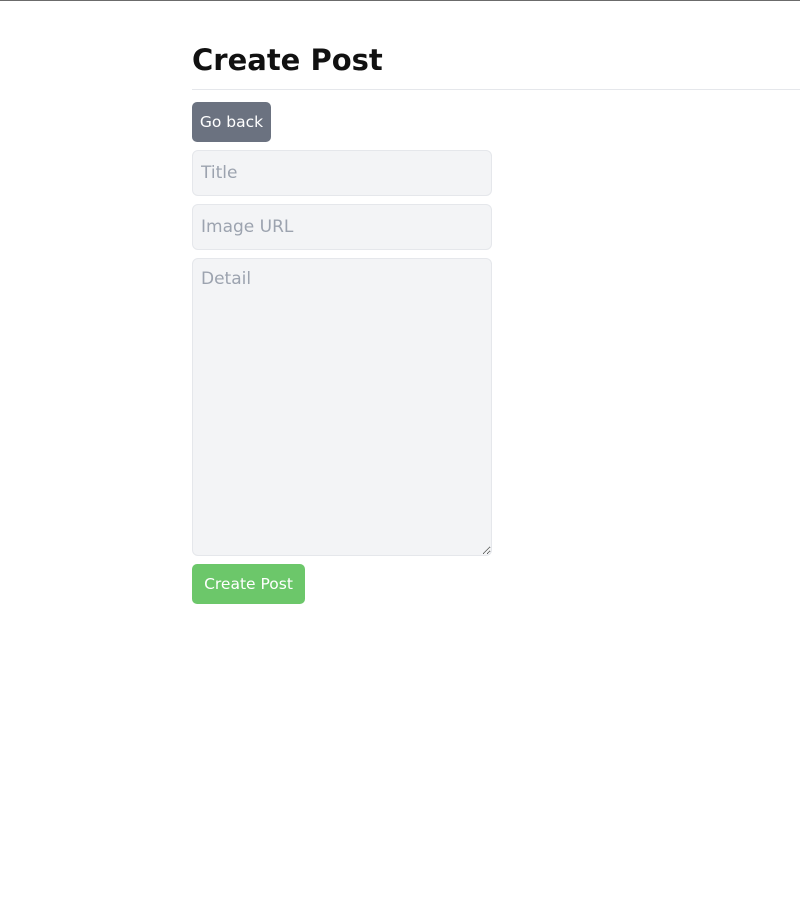  What do you see at coordinates (231, 122) in the screenshot?
I see `go-back-button: Go back` at bounding box center [231, 122].